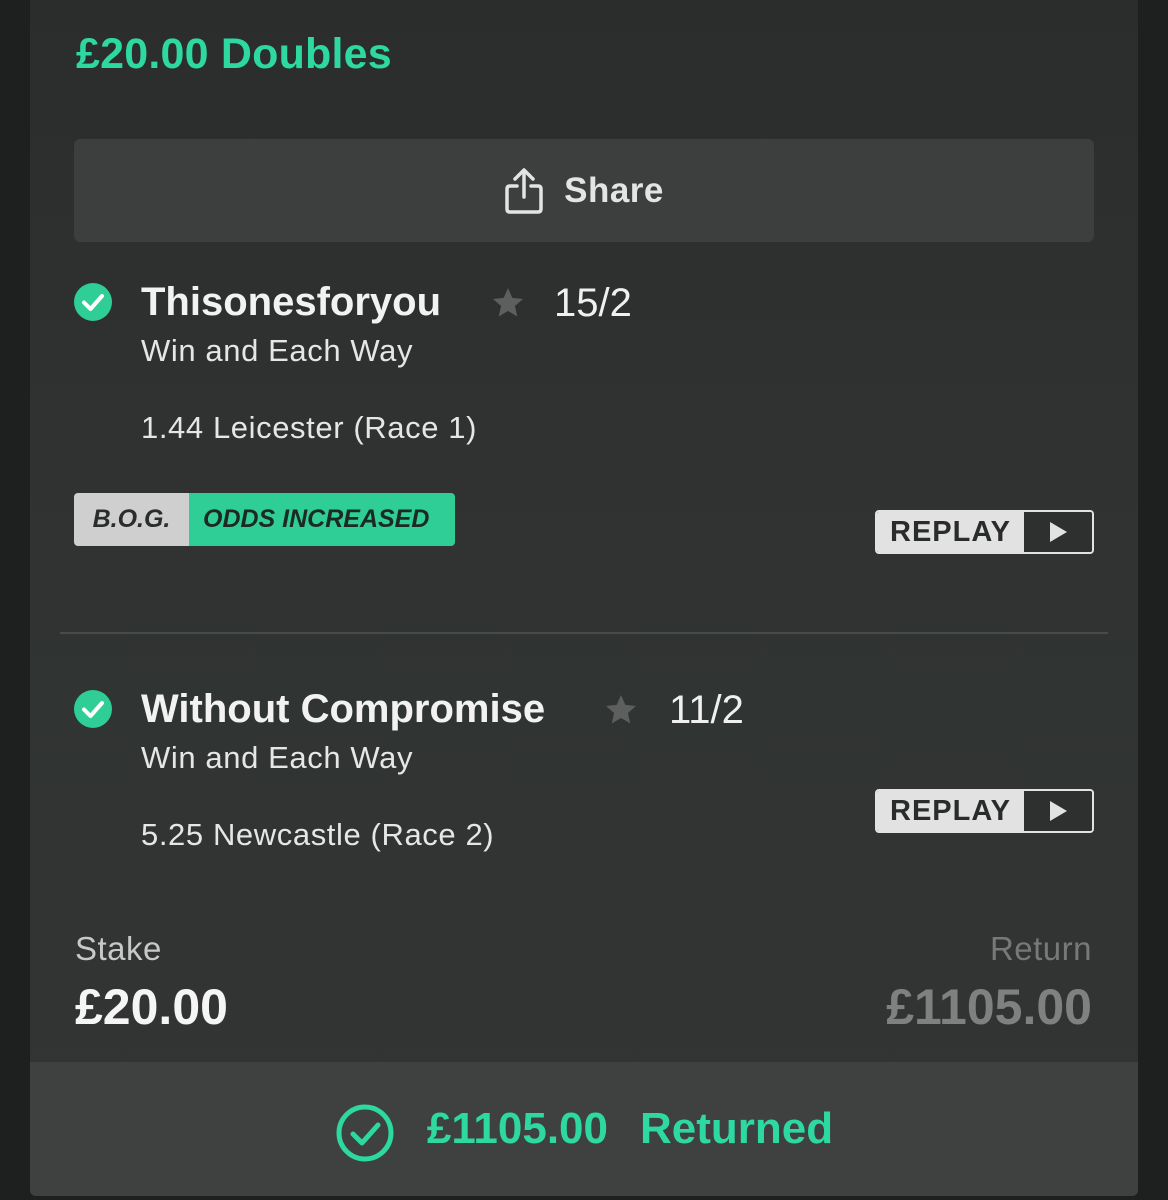  What do you see at coordinates (343, 709) in the screenshot?
I see `runner-name: Without Compromise` at bounding box center [343, 709].